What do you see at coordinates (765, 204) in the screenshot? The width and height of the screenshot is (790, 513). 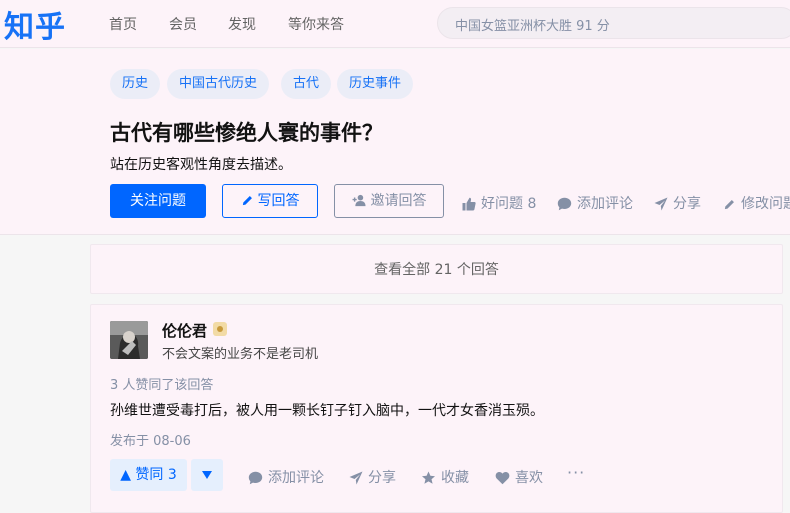 I see `edit-question-label: 修改问题` at bounding box center [765, 204].